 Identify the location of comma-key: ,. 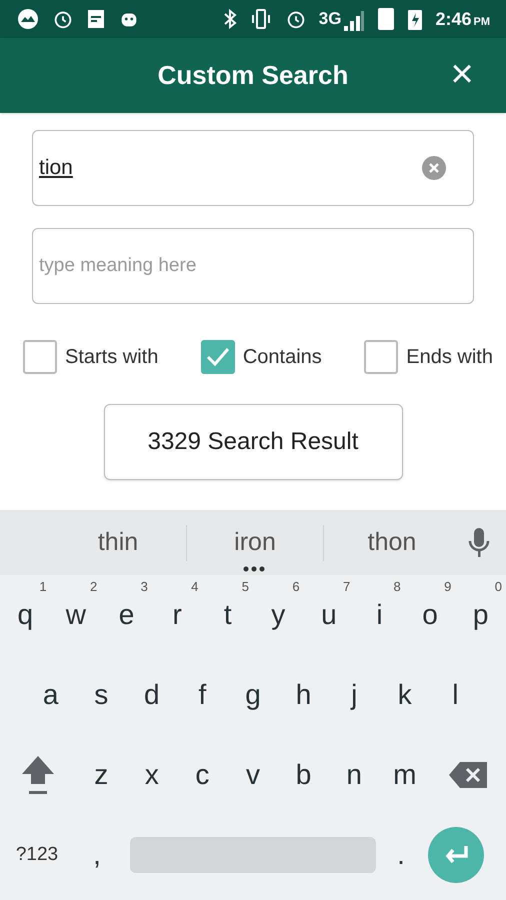
(97, 855).